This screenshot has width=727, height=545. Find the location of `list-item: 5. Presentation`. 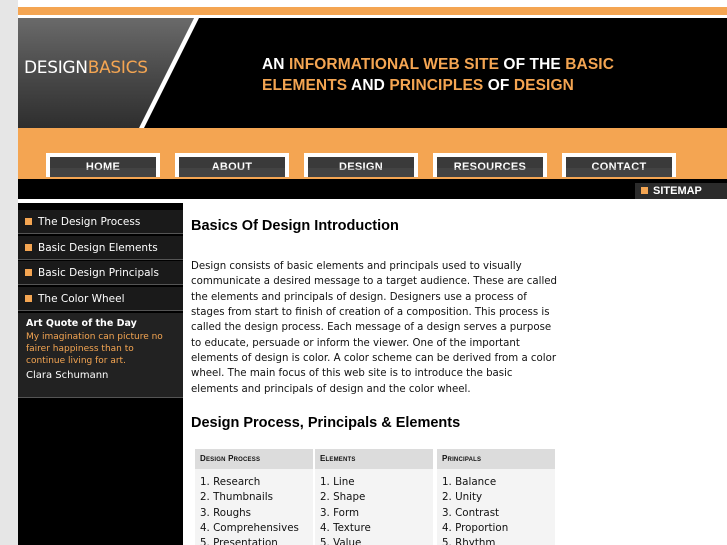

list-item: 5. Presentation is located at coordinates (239, 541).